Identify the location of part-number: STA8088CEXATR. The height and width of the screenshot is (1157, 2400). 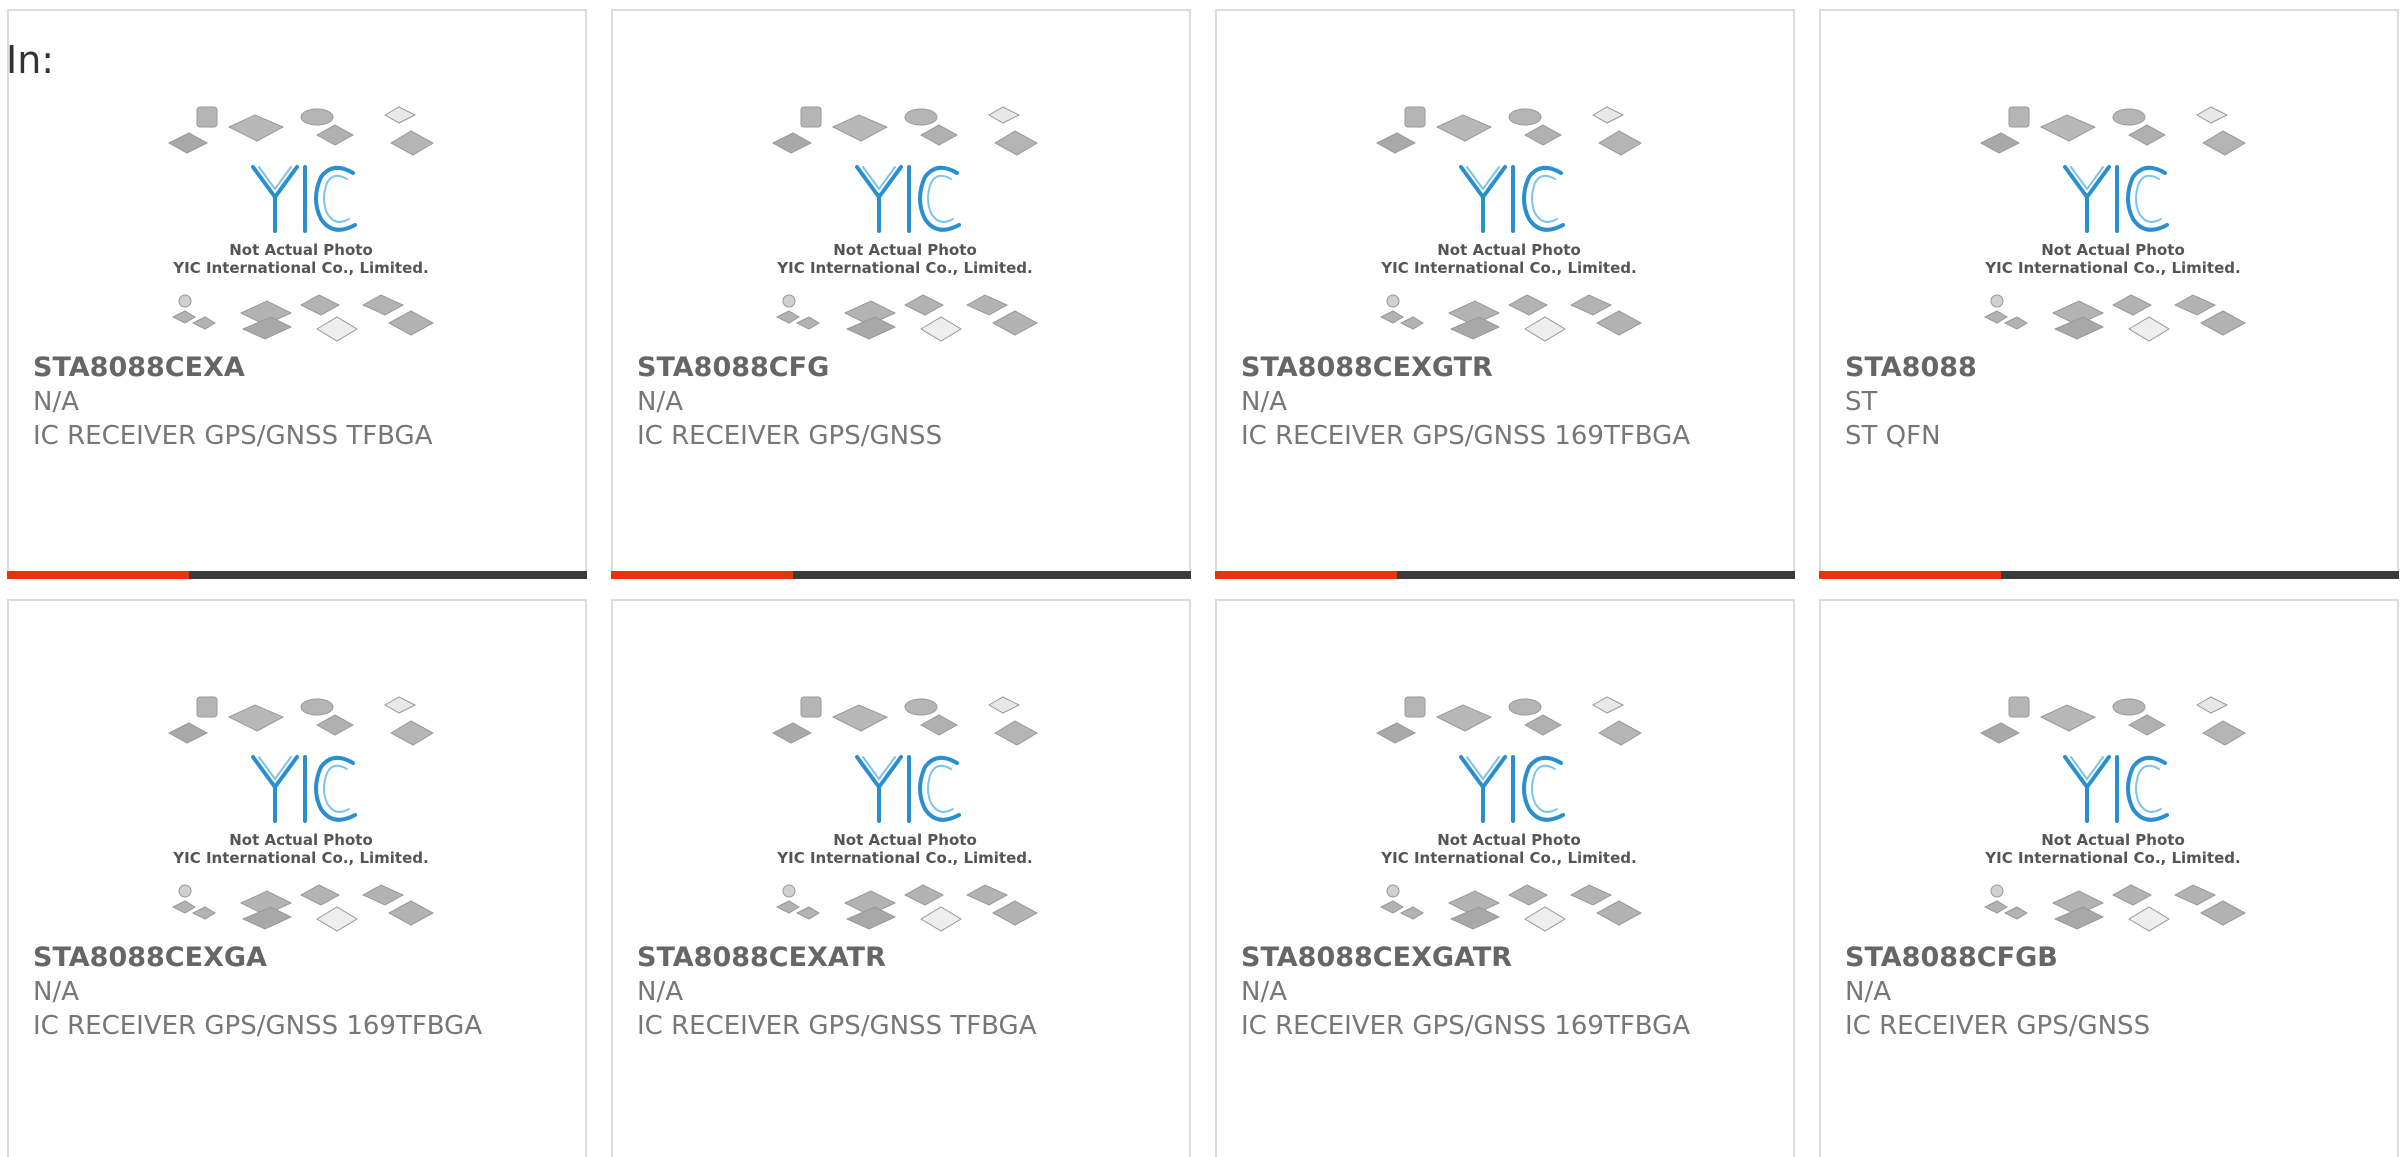
(903, 958).